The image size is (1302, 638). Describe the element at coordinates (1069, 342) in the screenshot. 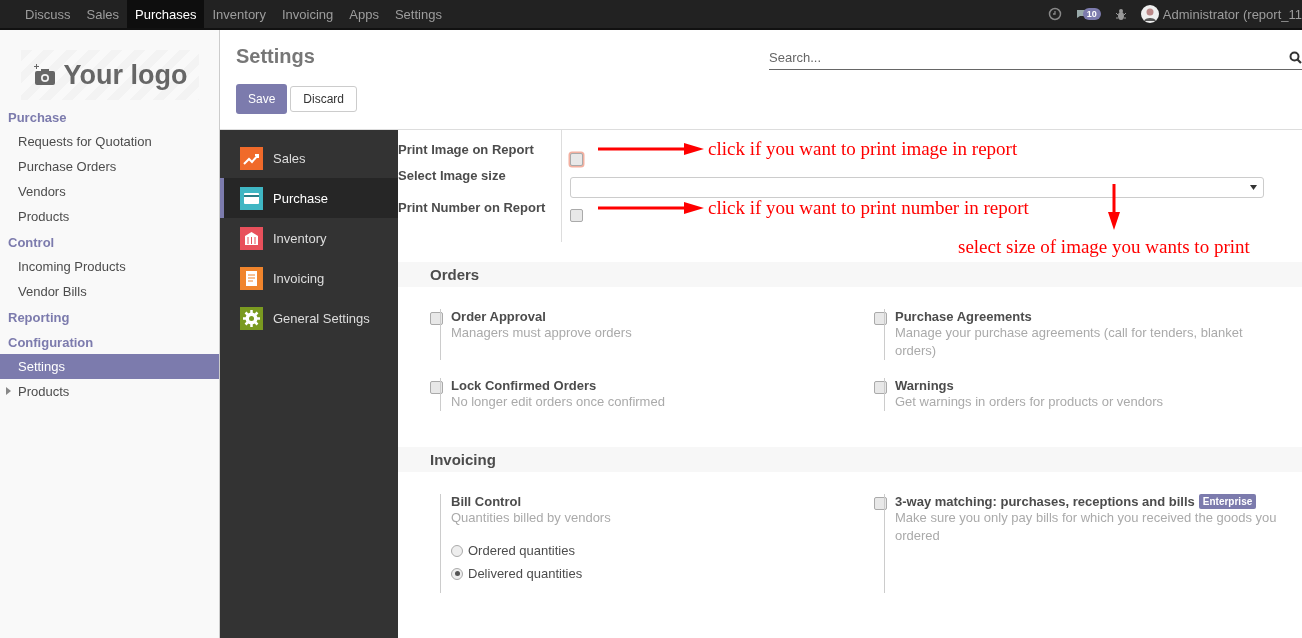

I see `setting-description: Manage your purchase agreements (call for tenders, blanket orders)` at that location.